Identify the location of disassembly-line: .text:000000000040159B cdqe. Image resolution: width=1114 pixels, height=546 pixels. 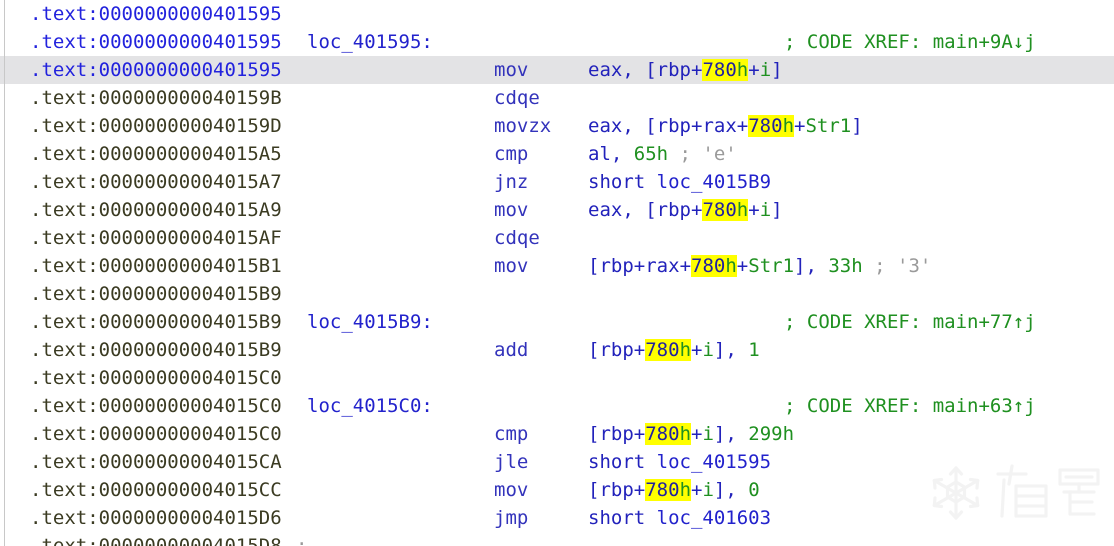
(557, 98).